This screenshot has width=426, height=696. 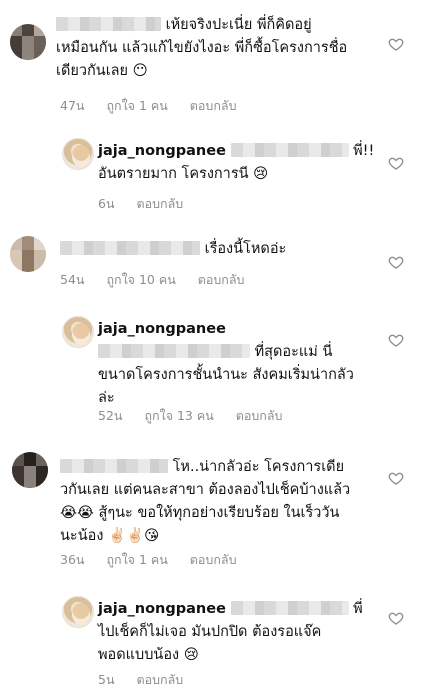 What do you see at coordinates (245, 249) in the screenshot?
I see `comment-text-line: เรื่องนี้โหดอ่ะ` at bounding box center [245, 249].